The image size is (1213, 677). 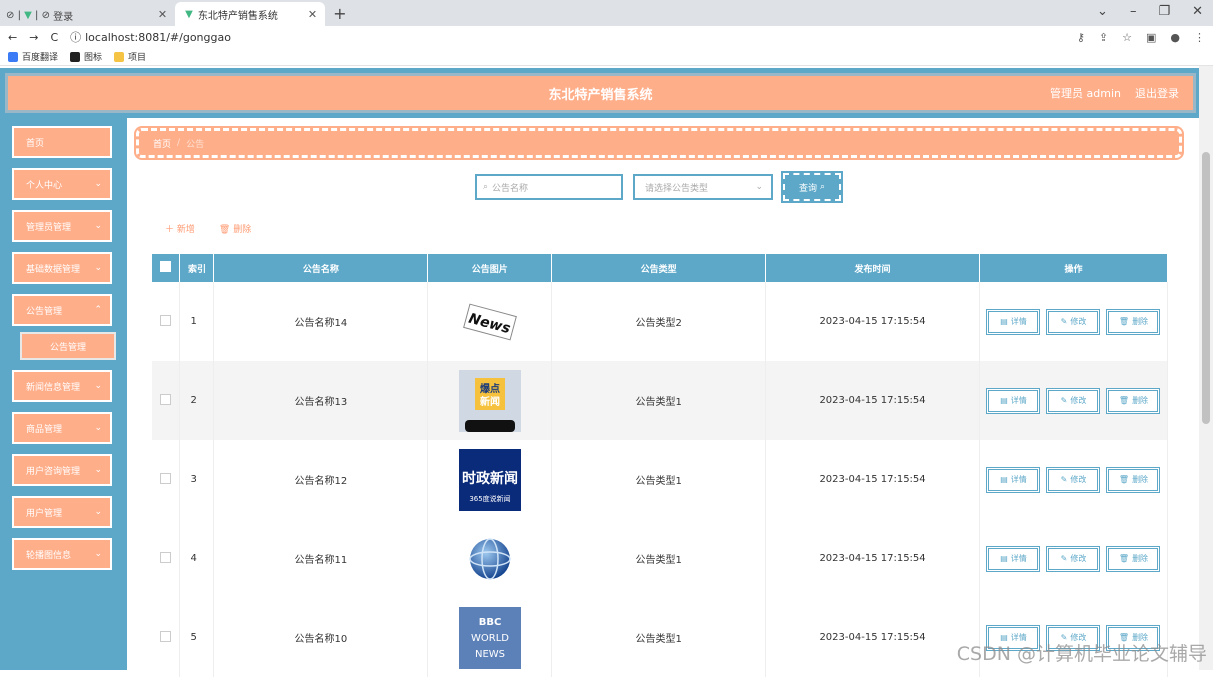 I want to click on info-icon: ⓘ, so click(x=75, y=37).